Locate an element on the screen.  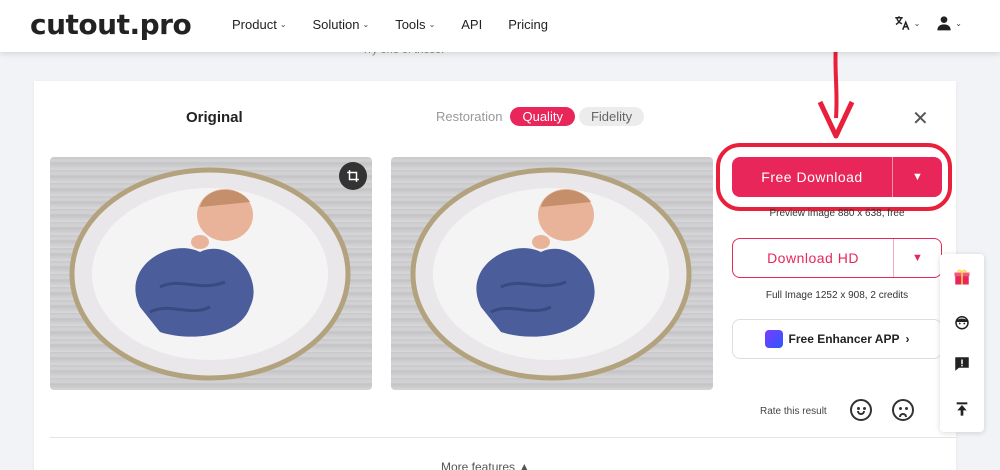
support-icon is located at coordinates (962, 322).